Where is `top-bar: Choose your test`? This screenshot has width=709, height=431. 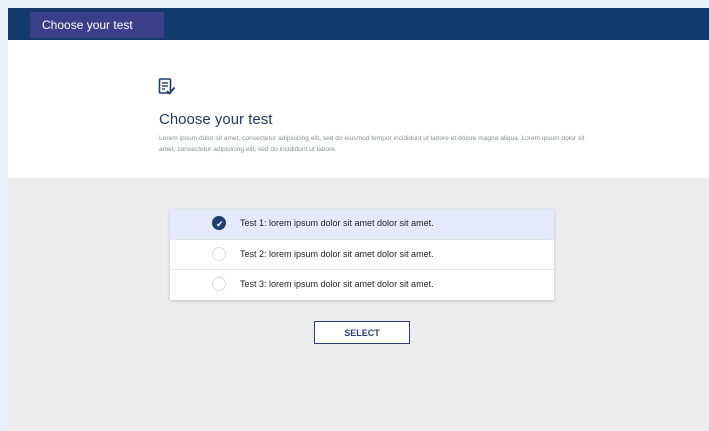
top-bar: Choose your test is located at coordinates (358, 24).